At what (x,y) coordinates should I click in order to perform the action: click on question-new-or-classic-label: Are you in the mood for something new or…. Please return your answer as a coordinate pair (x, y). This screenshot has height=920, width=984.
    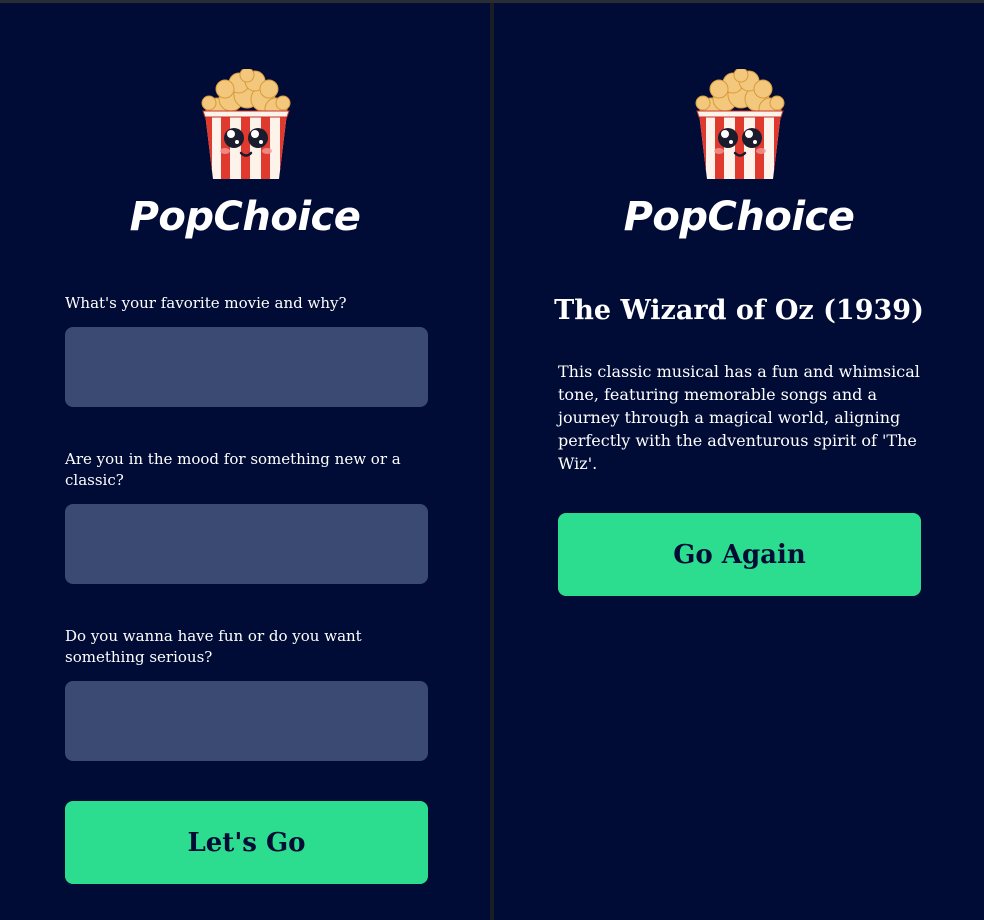
    Looking at the image, I should click on (233, 469).